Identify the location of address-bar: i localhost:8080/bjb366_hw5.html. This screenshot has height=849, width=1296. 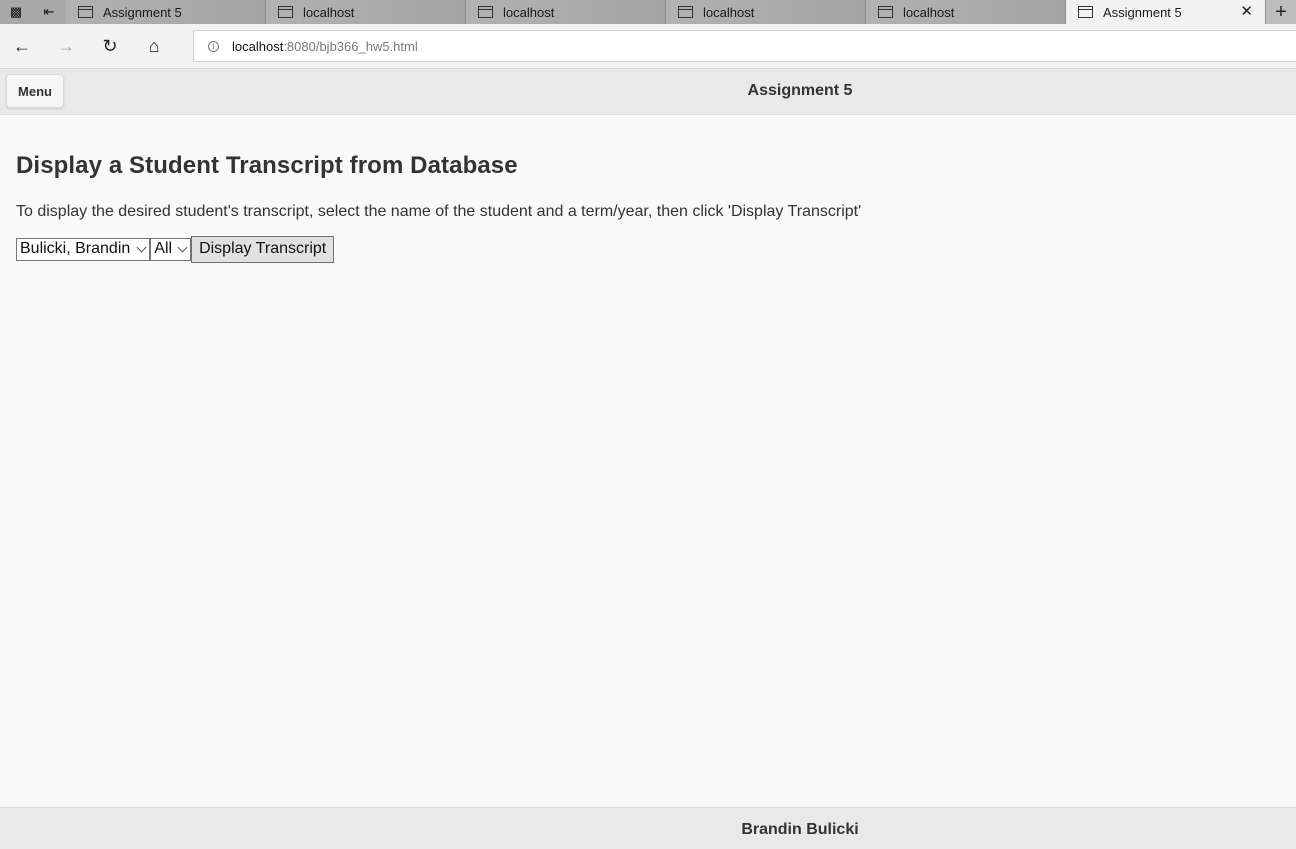
(744, 46).